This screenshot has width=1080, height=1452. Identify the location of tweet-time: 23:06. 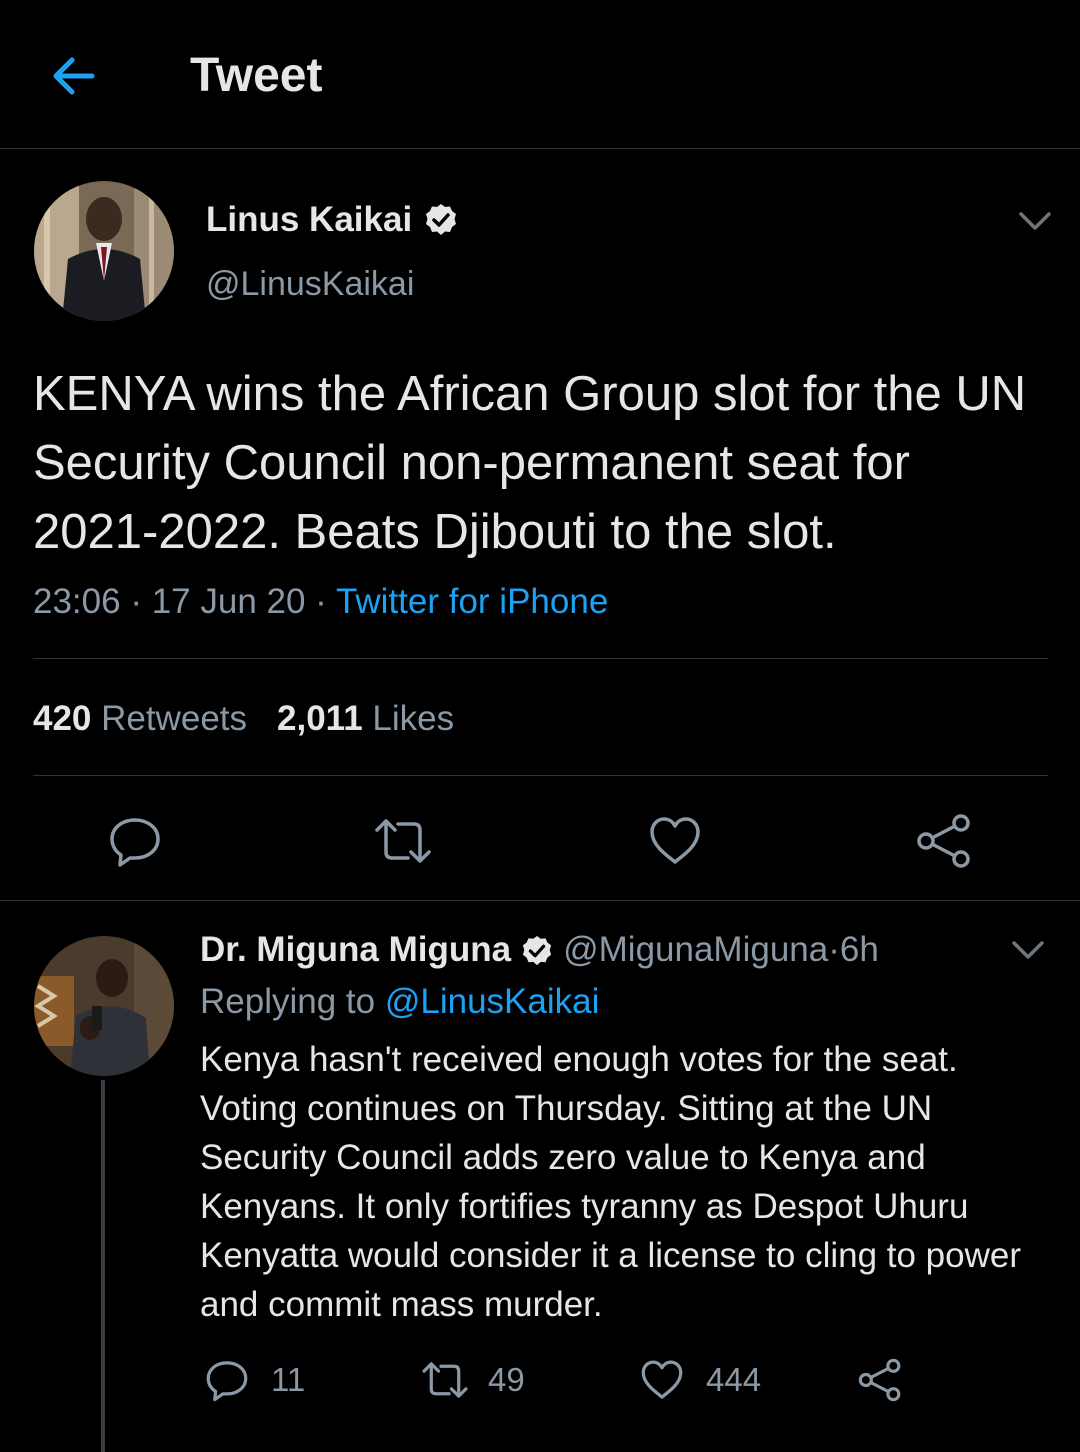
(77, 601).